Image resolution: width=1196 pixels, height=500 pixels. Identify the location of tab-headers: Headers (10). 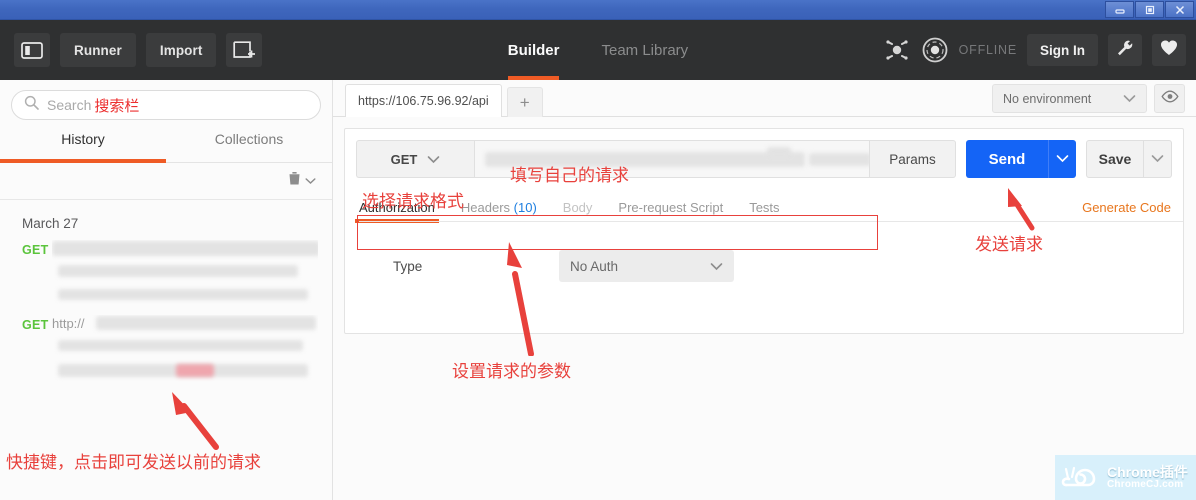
(499, 211).